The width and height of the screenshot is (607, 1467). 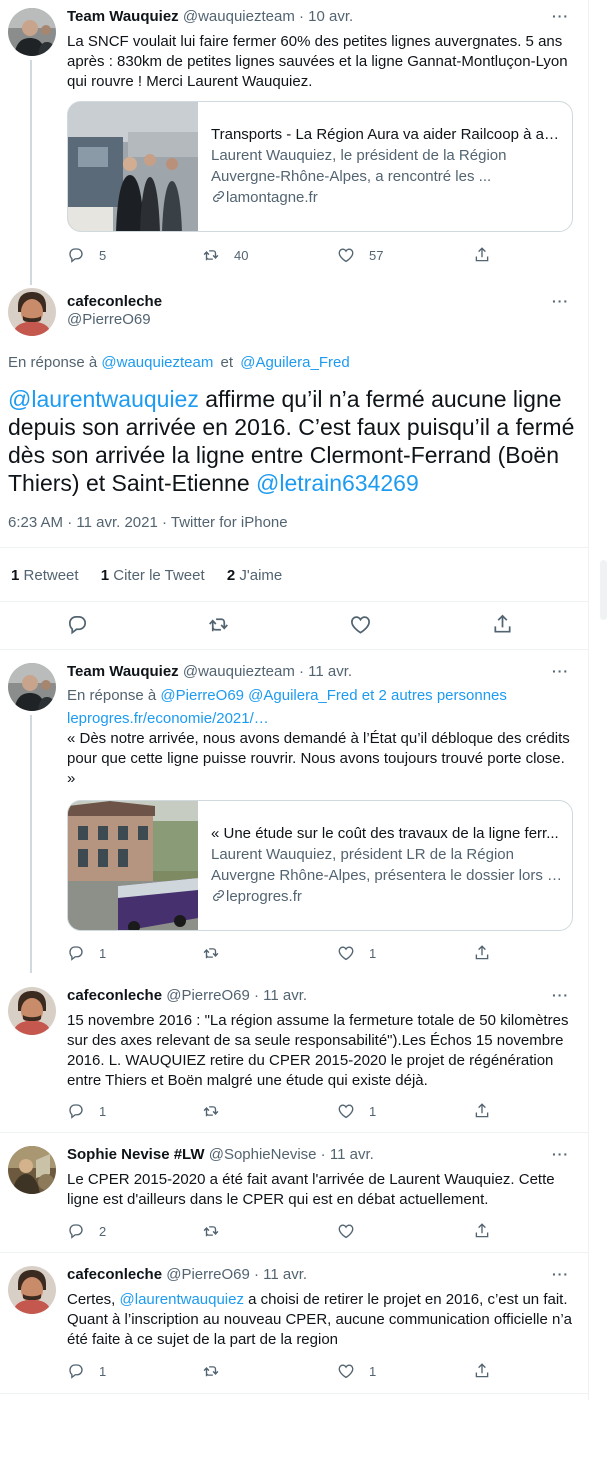 I want to click on reply-to-link: @PierreO69 @Aguilera_Fred, so click(x=258, y=695).